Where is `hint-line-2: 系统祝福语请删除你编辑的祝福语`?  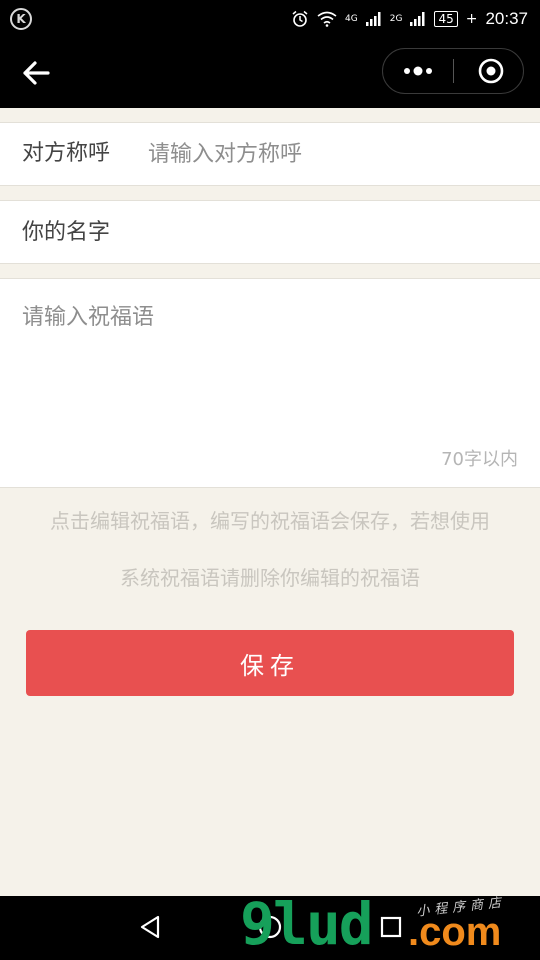
hint-line-2: 系统祝福语请删除你编辑的祝福语 is located at coordinates (270, 578).